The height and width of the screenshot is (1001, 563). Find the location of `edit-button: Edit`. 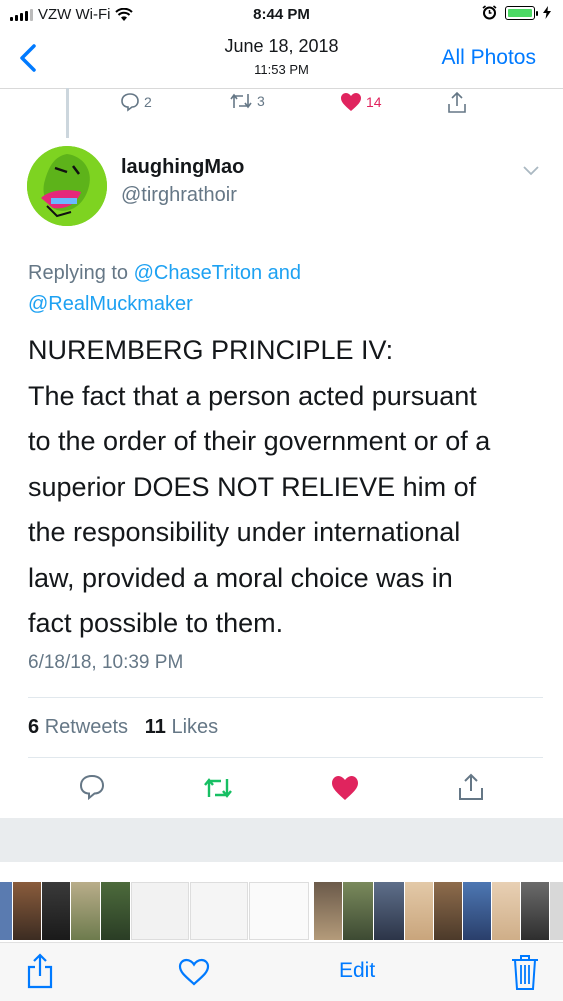

edit-button: Edit is located at coordinates (357, 971).